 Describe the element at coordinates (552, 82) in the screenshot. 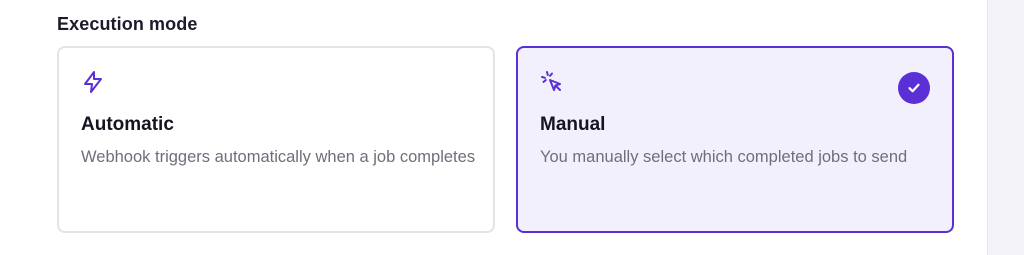

I see `cursor-click-icon` at that location.